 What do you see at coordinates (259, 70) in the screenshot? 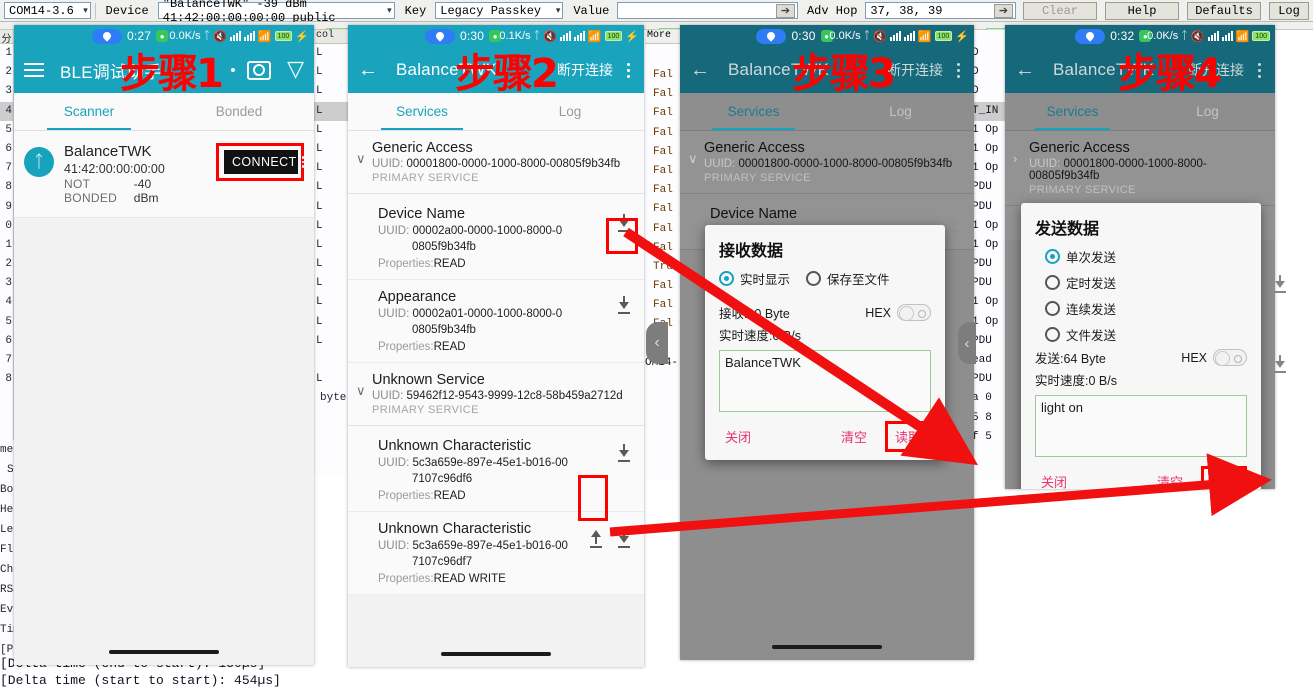
I see `camera-icon` at bounding box center [259, 70].